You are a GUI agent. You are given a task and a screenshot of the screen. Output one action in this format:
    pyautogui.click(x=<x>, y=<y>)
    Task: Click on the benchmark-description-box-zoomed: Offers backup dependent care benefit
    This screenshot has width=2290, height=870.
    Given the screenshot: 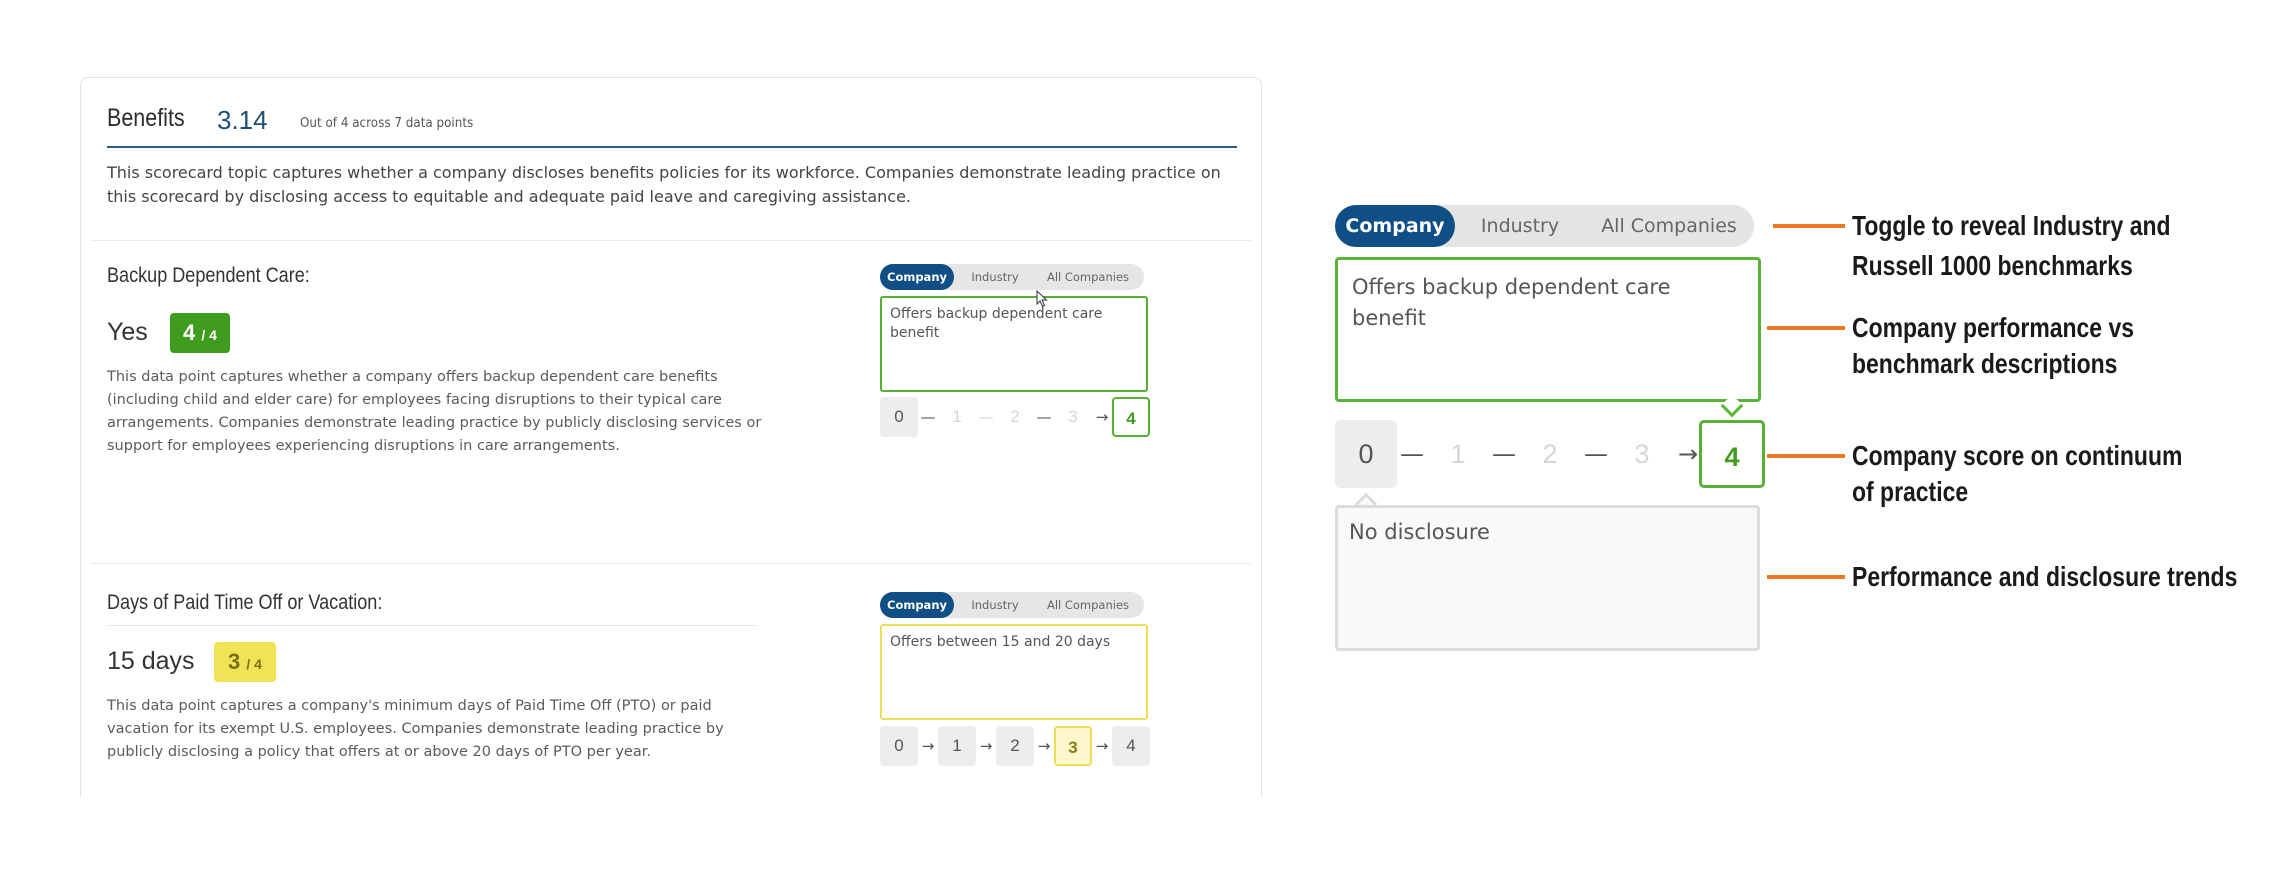 What is the action you would take?
    pyautogui.click(x=1548, y=329)
    